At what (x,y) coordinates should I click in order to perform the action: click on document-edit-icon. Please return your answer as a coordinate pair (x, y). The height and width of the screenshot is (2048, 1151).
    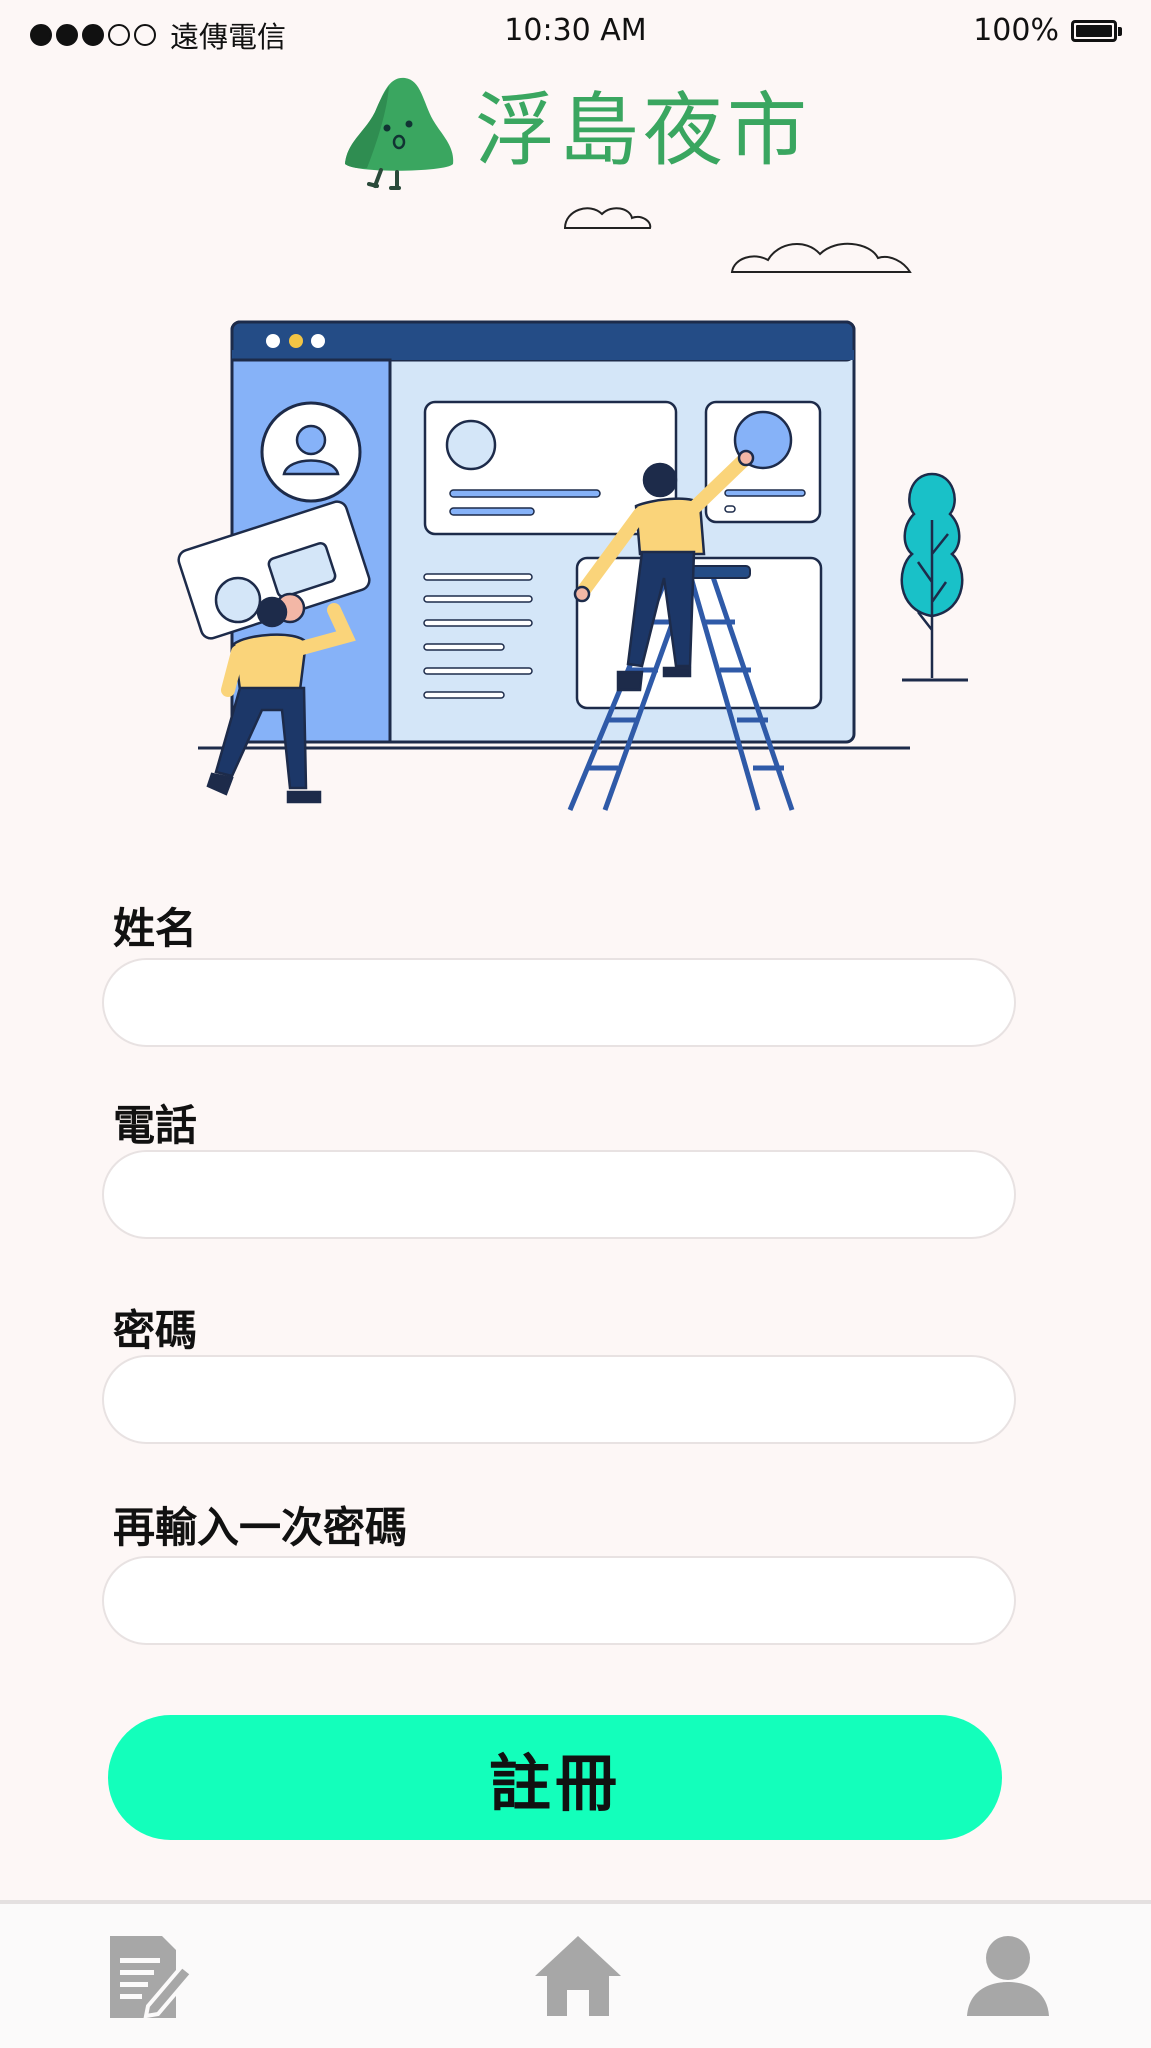
    Looking at the image, I should click on (152, 1977).